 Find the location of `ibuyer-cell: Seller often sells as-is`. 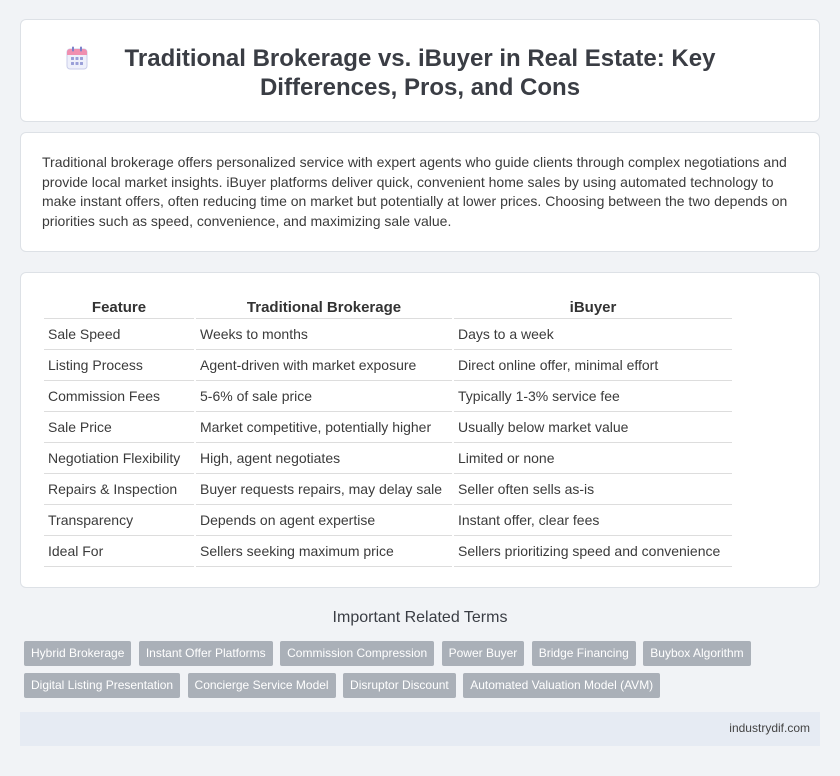

ibuyer-cell: Seller often sells as-is is located at coordinates (593, 489).